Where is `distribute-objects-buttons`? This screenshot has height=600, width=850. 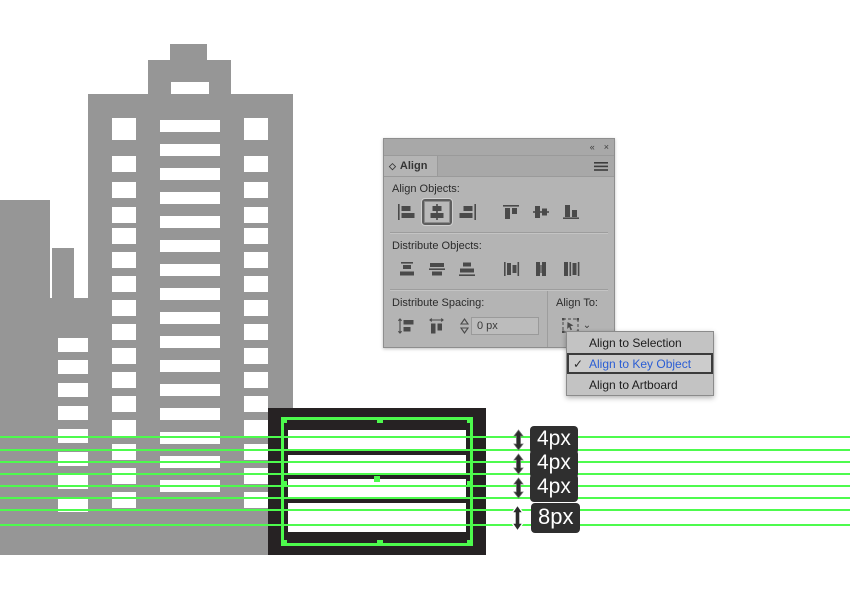 distribute-objects-buttons is located at coordinates (499, 269).